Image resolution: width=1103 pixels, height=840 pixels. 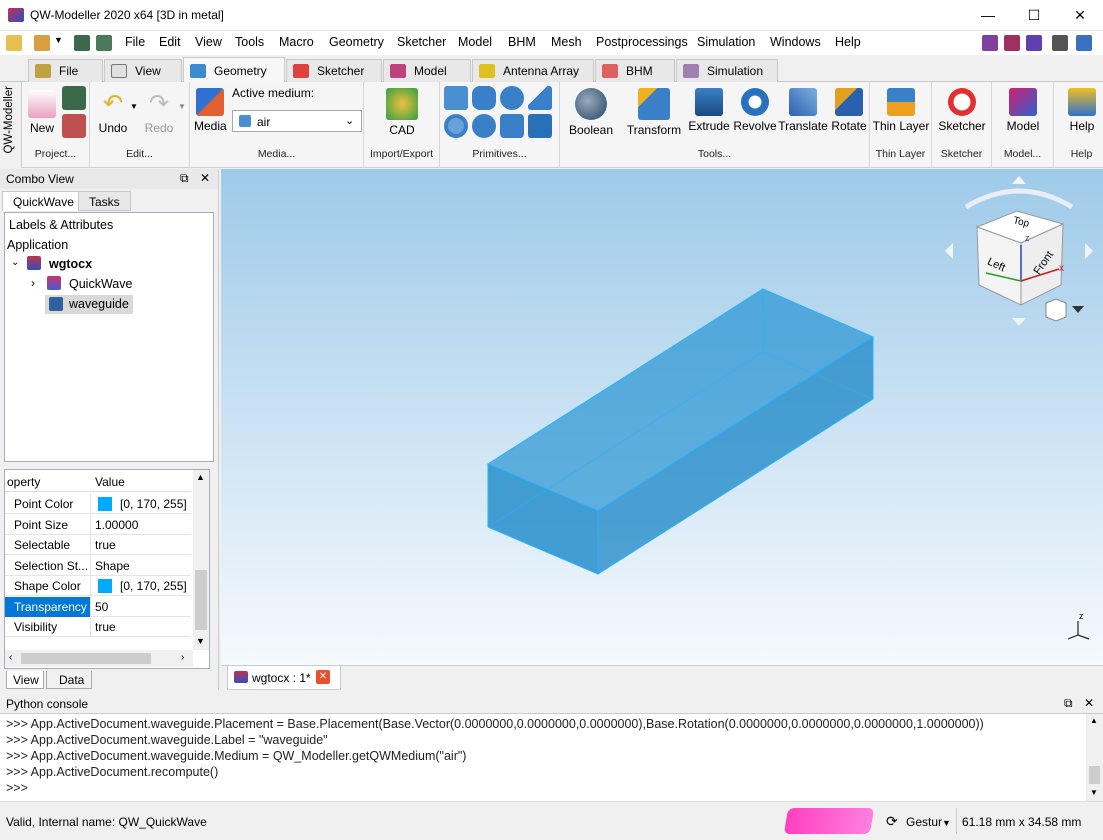 I want to click on wedge-icon, so click(x=540, y=126).